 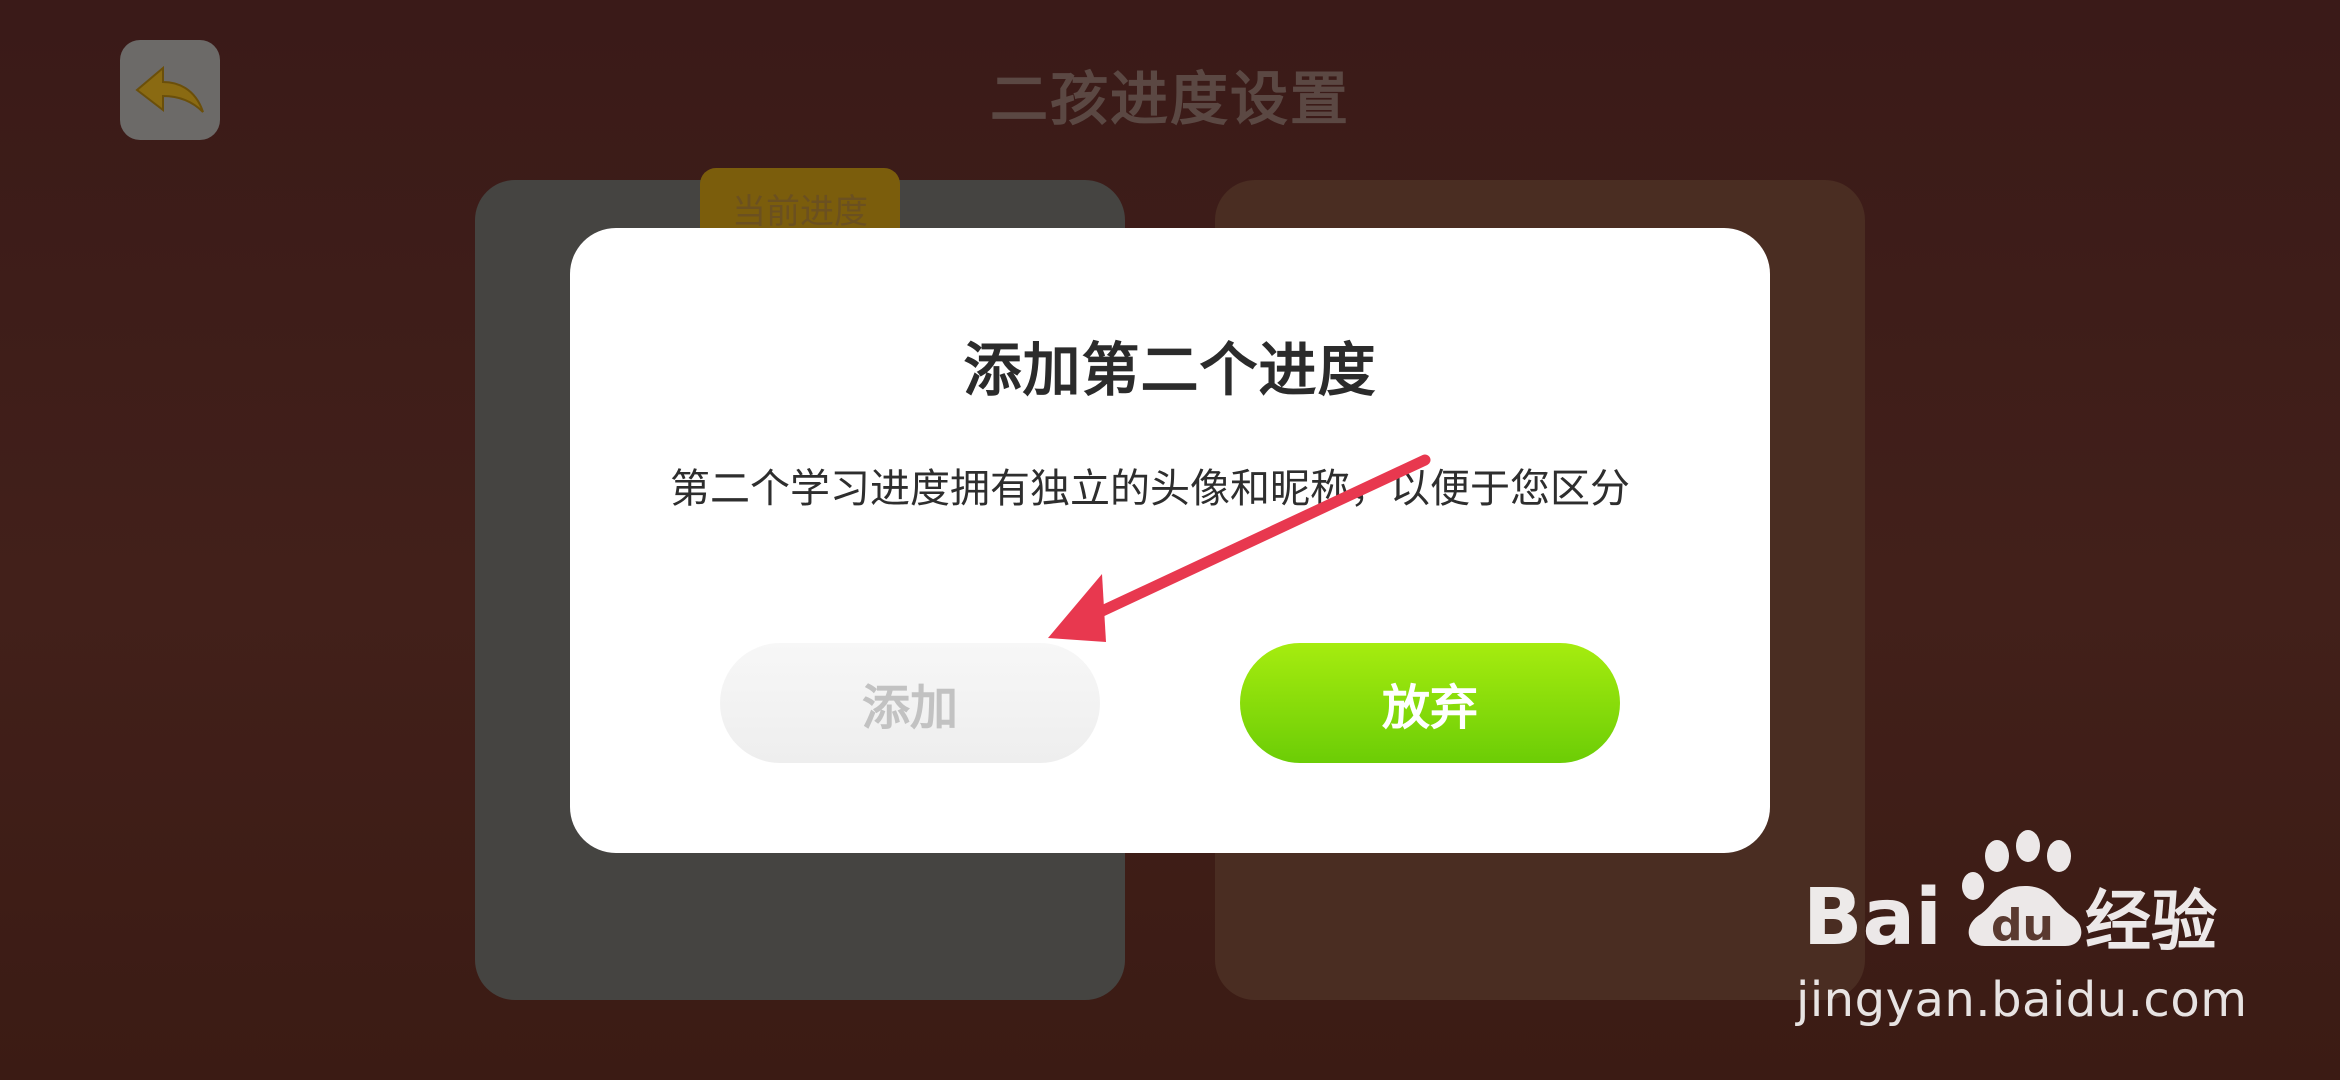 I want to click on dialog-description: 第二个学习进度拥有独立的头像和昵称，以便于您区分, so click(x=1150, y=489).